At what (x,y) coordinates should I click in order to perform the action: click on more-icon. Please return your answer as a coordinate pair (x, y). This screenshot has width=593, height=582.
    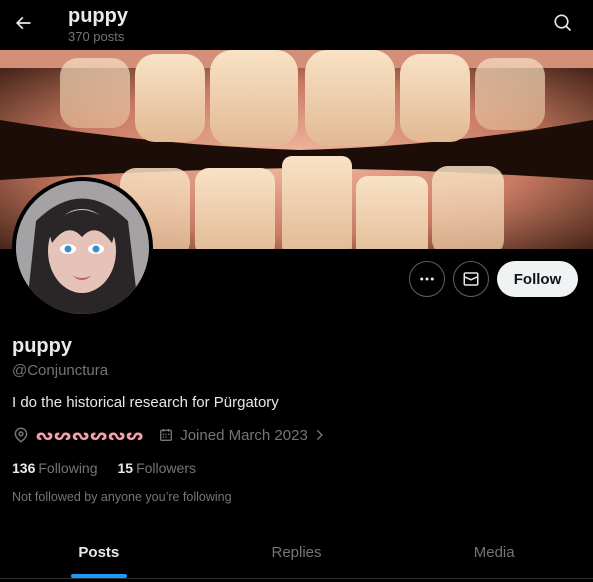
    Looking at the image, I should click on (427, 279).